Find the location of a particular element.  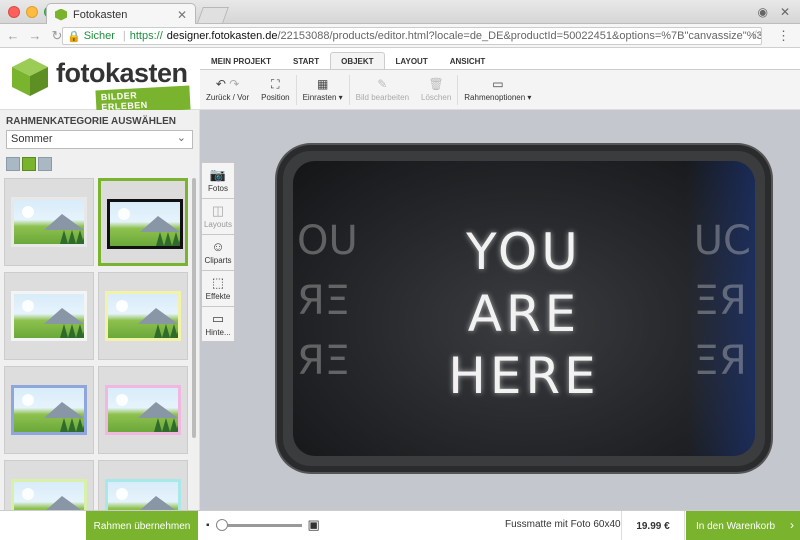

photos-tool-button: 📷 Fotos is located at coordinates (218, 180).